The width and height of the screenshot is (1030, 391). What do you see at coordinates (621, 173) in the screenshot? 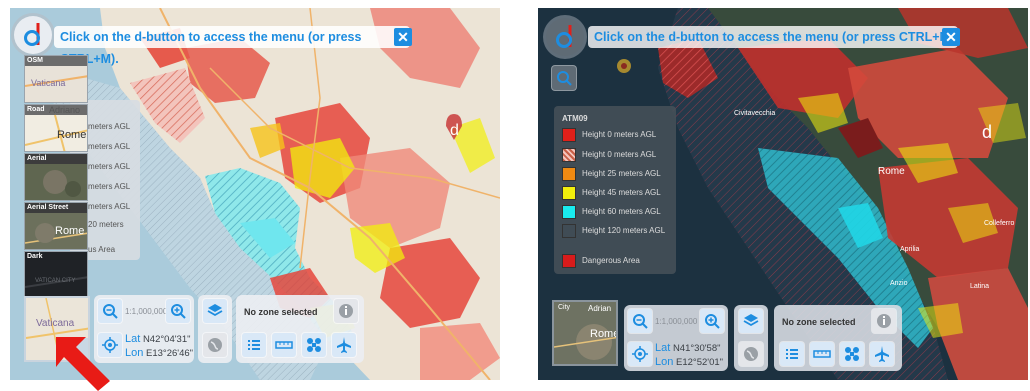
I see `legend-item-label: Height 25 meters AGL` at bounding box center [621, 173].